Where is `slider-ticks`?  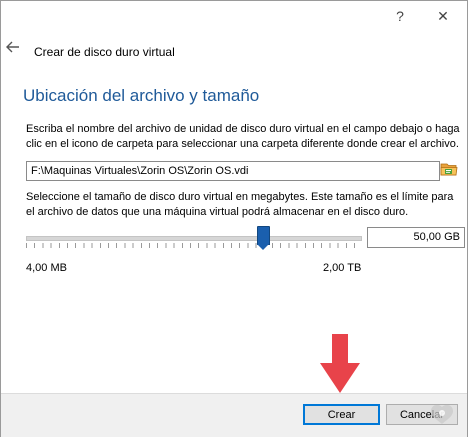
slider-ticks is located at coordinates (193, 245).